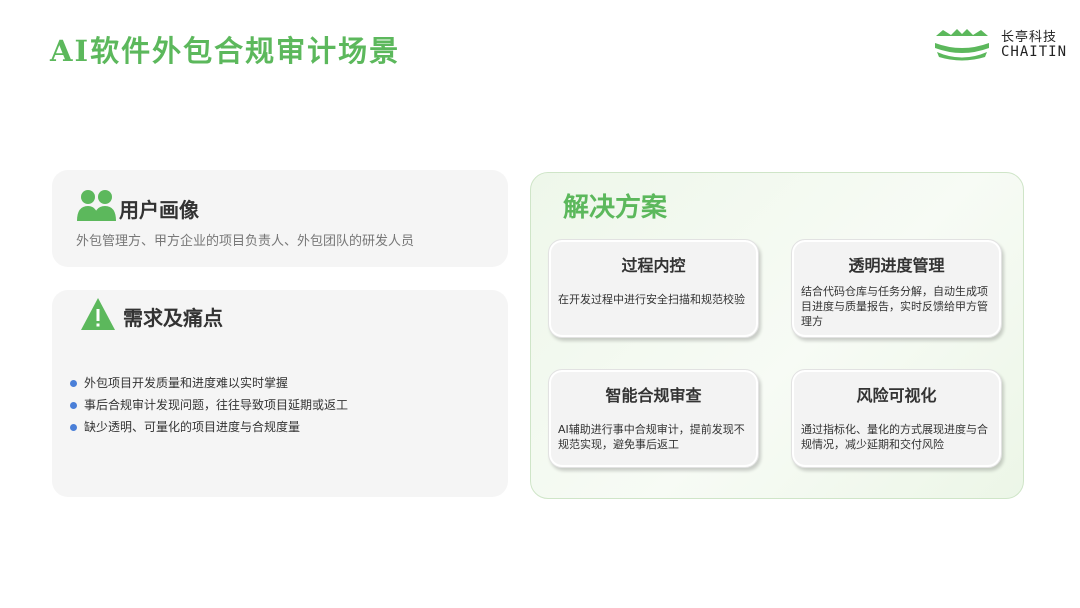 The image size is (1080, 608). Describe the element at coordinates (1029, 37) in the screenshot. I see `logo-text-cn: 长亭科技` at that location.